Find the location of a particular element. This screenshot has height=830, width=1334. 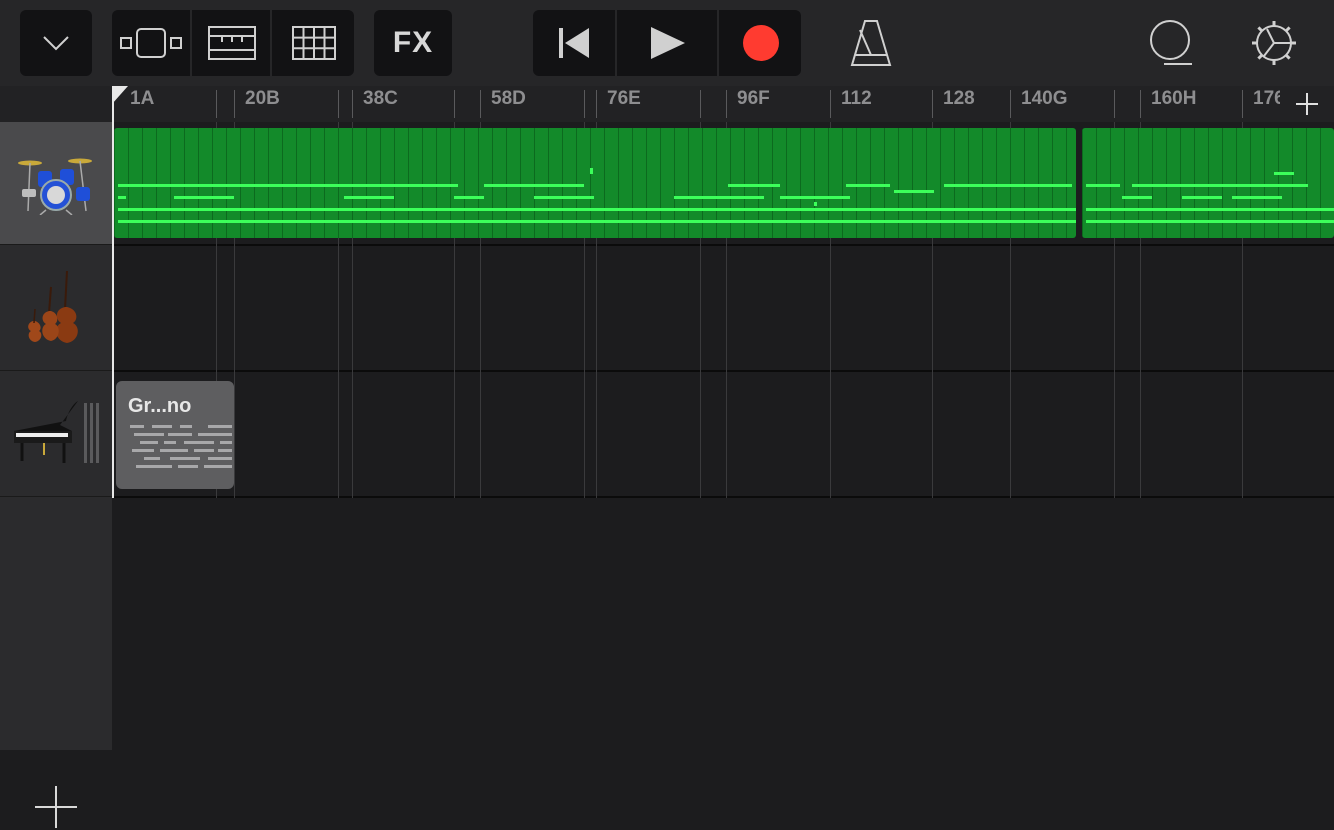

browser-view-button is located at coordinates (151, 43).